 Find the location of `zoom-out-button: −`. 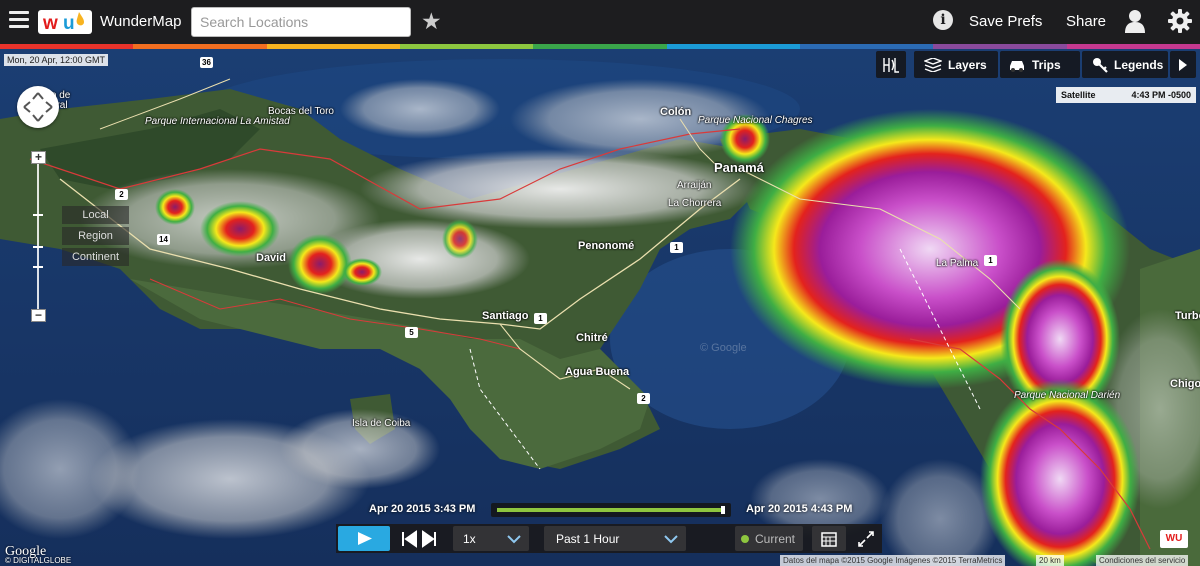

zoom-out-button: − is located at coordinates (38, 315).